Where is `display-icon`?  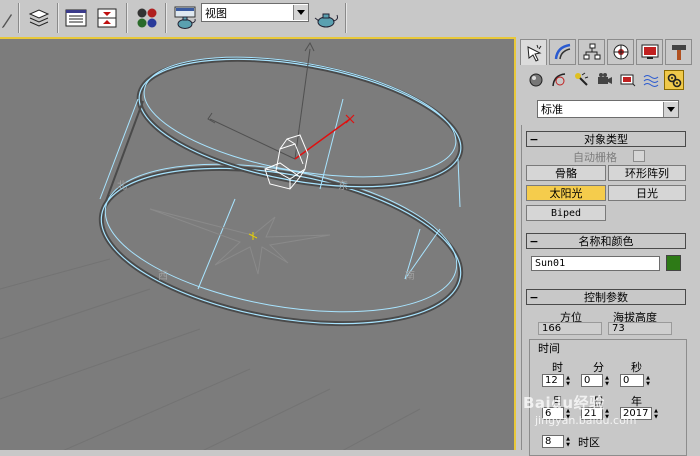 display-icon is located at coordinates (649, 51).